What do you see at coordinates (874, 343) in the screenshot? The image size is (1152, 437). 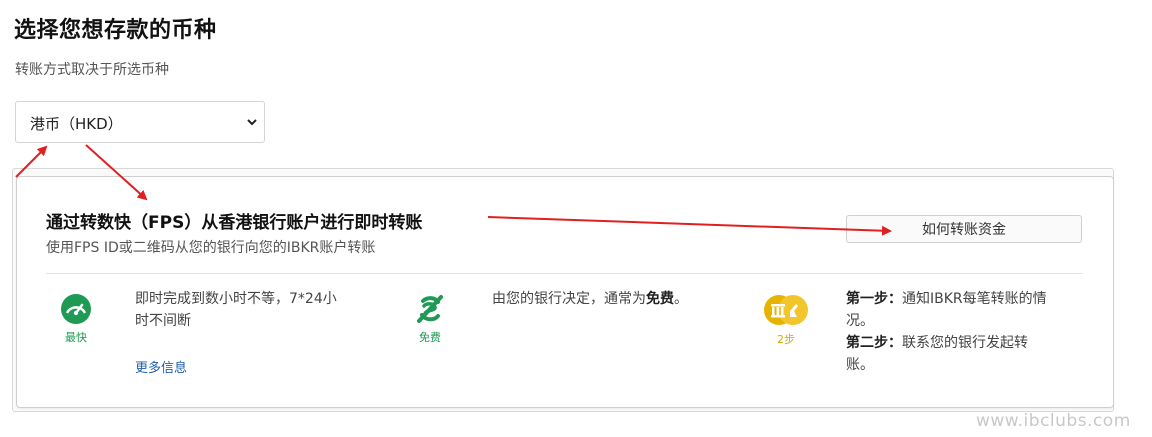 I see `step2-bold: 第二步：` at bounding box center [874, 343].